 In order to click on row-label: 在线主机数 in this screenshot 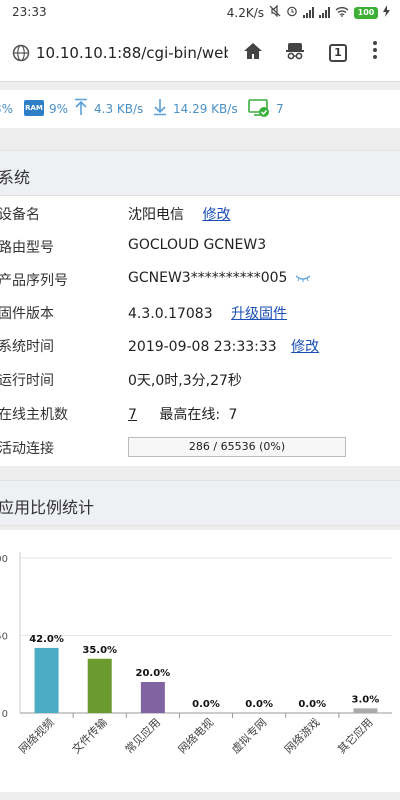, I will do `click(34, 415)`.